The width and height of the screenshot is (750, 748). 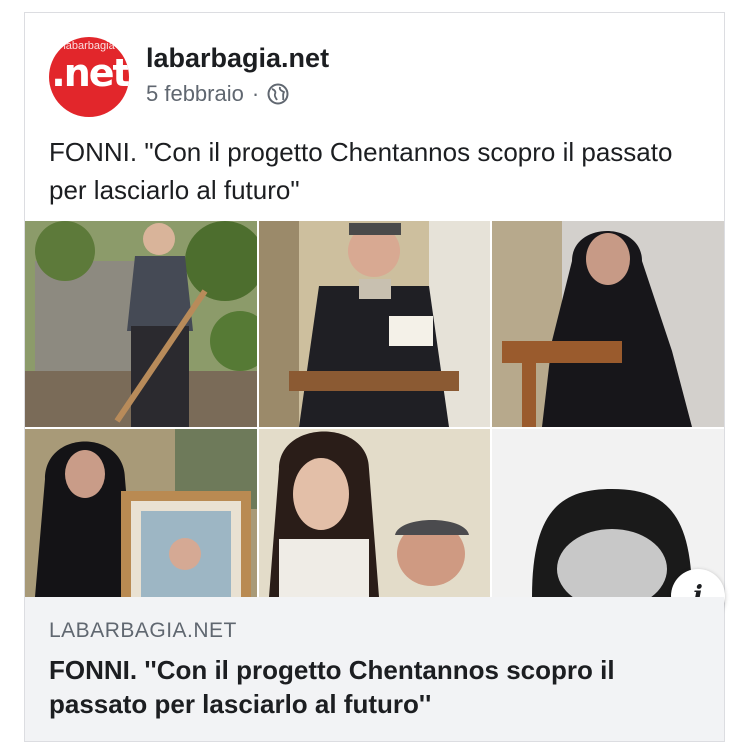 What do you see at coordinates (195, 94) in the screenshot?
I see `post-date: 5 febbraio` at bounding box center [195, 94].